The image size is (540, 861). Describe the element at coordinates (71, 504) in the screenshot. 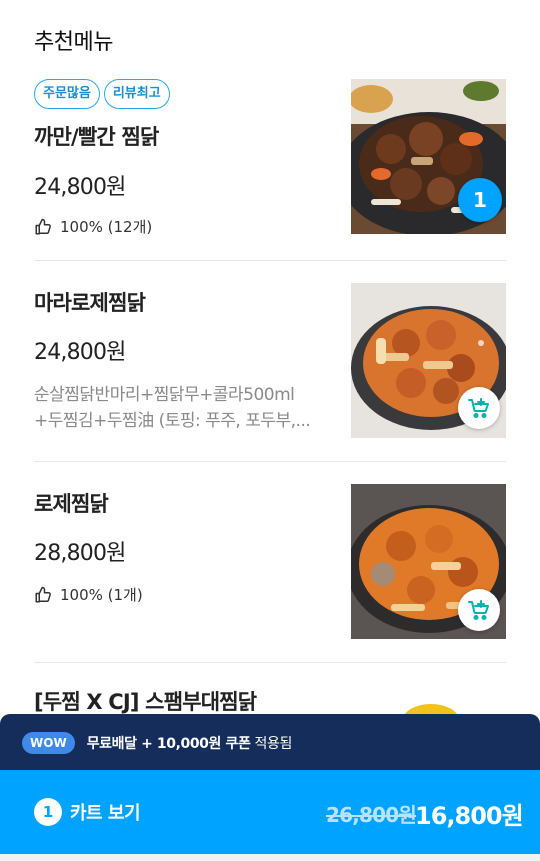

I see `menu-item-name: 로제찜닭` at that location.